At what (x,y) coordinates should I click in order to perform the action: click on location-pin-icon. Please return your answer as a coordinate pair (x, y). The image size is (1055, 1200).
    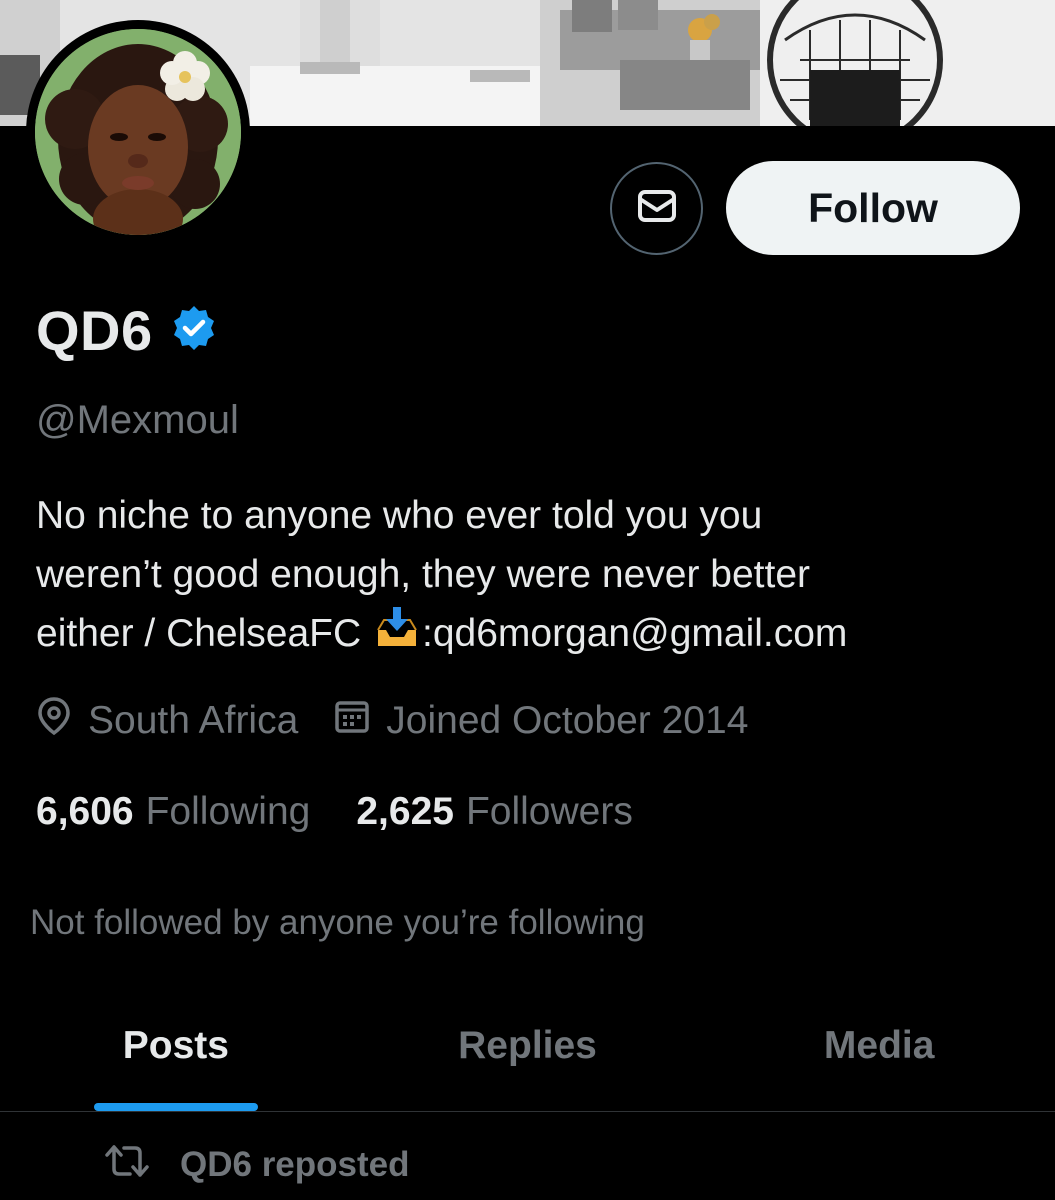
    Looking at the image, I should click on (54, 721).